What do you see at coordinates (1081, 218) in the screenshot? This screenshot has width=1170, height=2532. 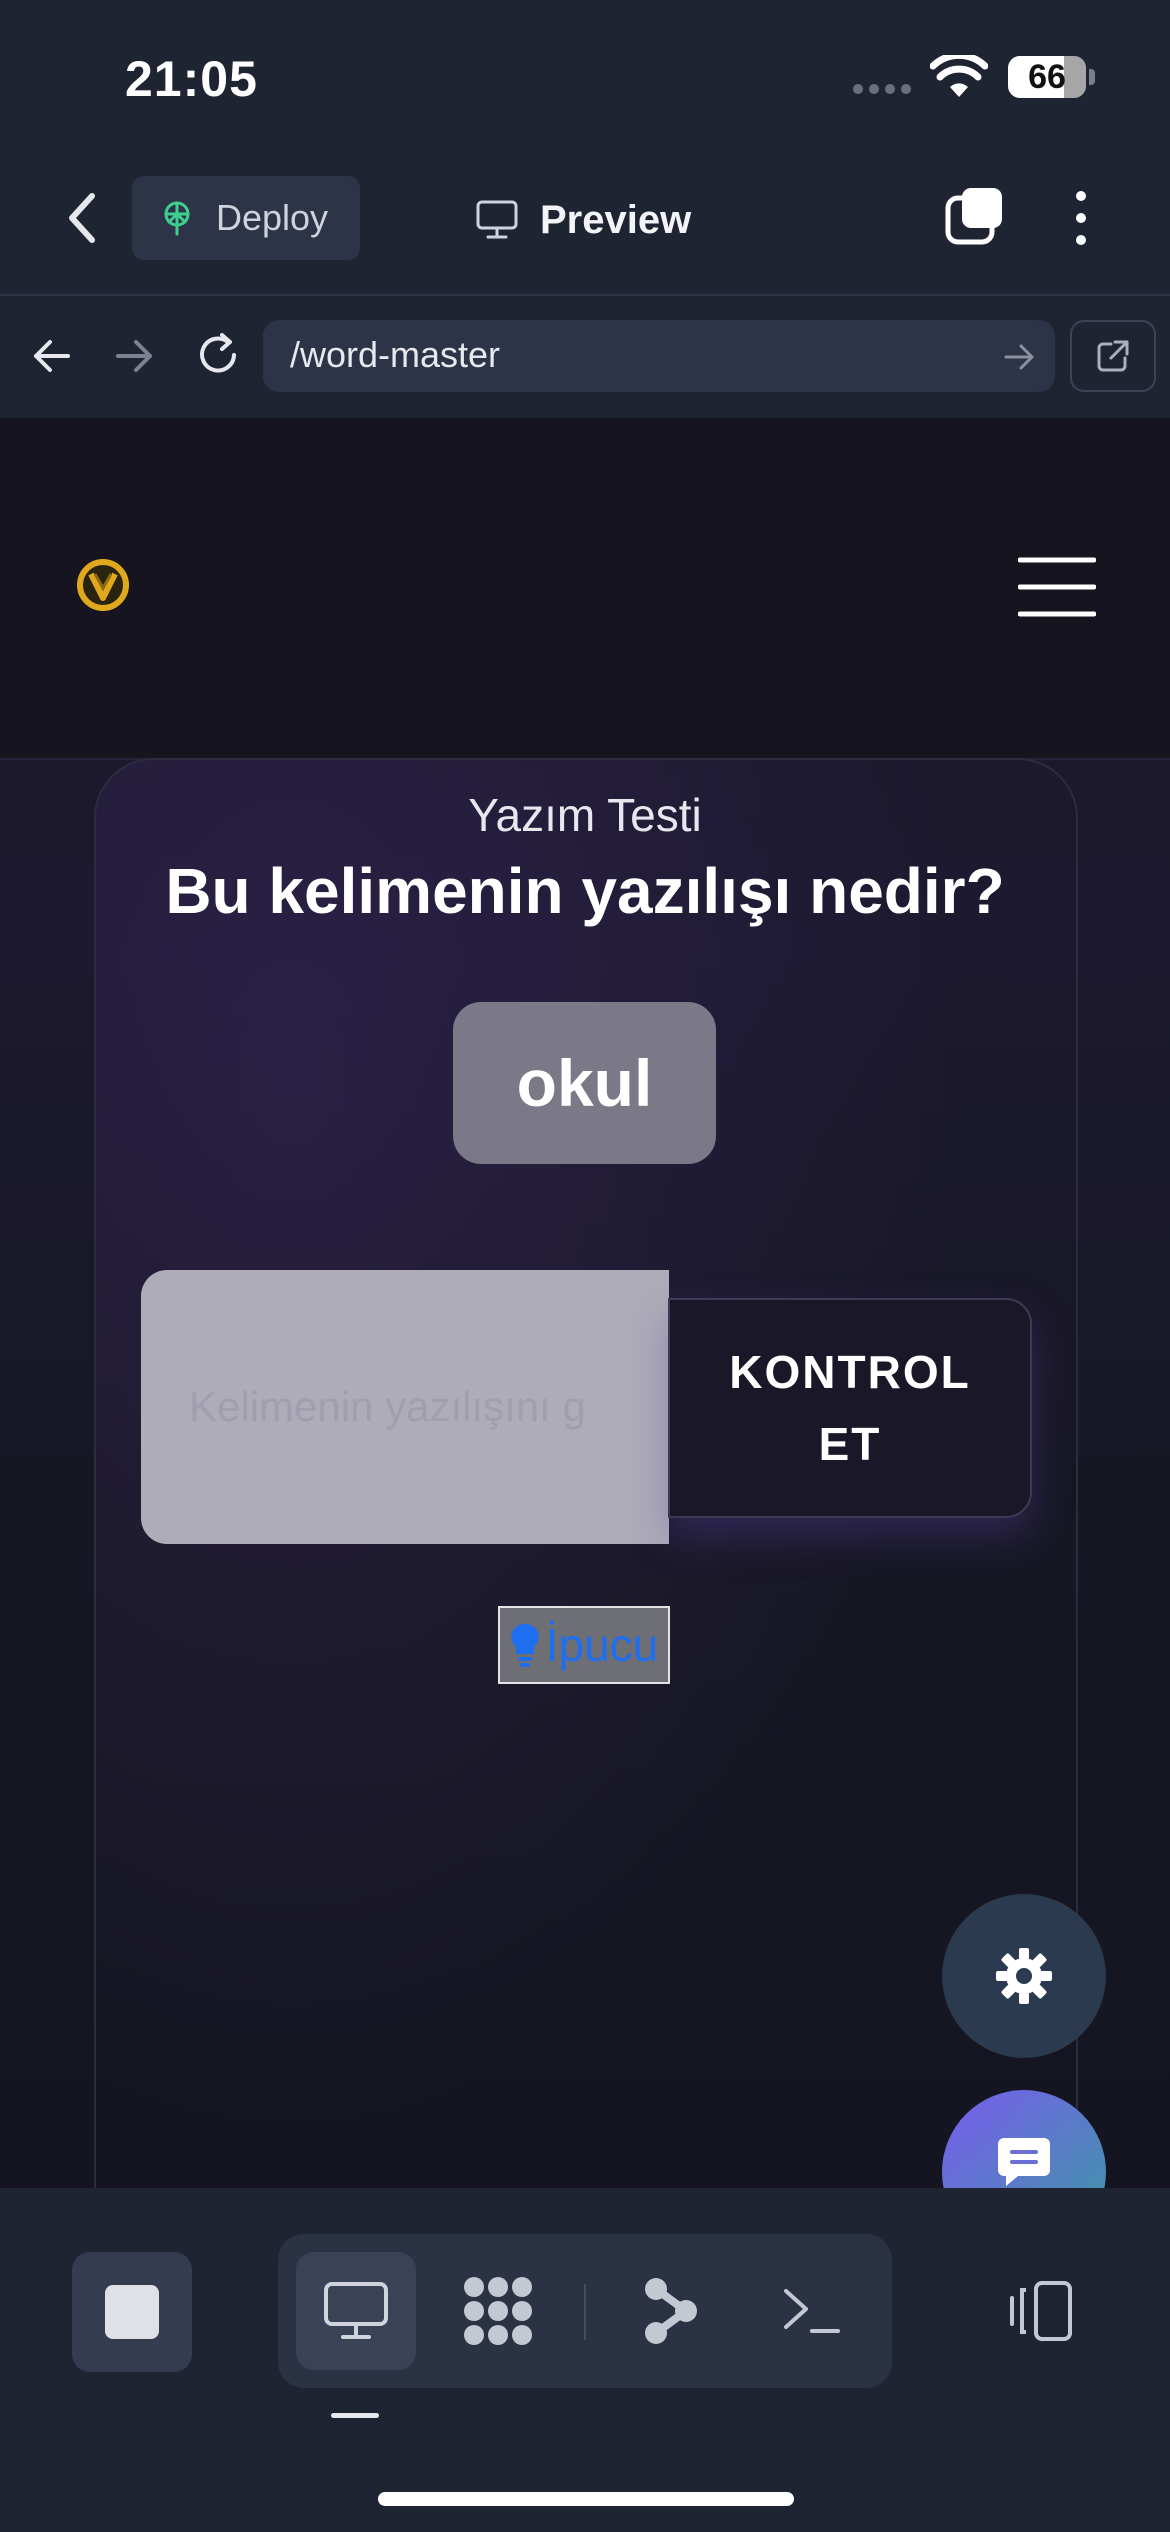 I see `more-vertical-icon` at bounding box center [1081, 218].